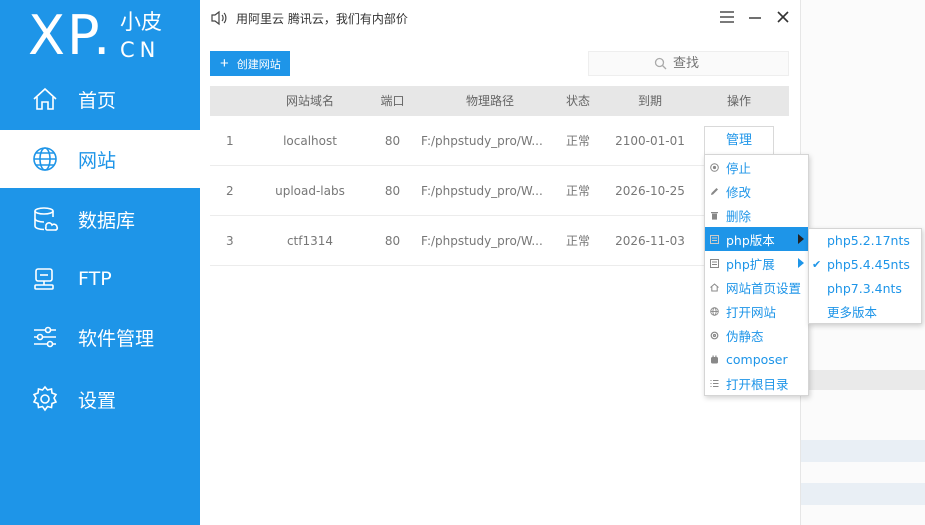  What do you see at coordinates (745, 336) in the screenshot?
I see `menu-item-label: 伪静态` at bounding box center [745, 336].